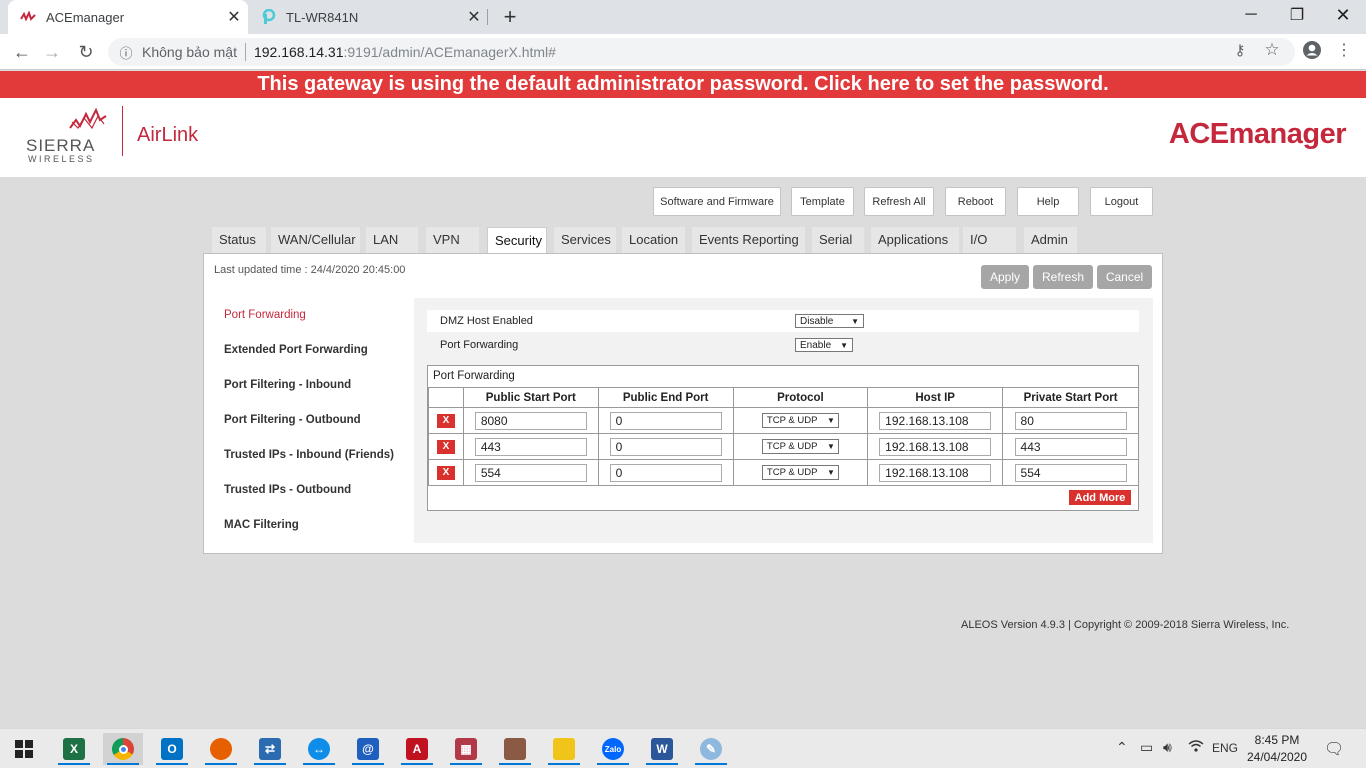 This screenshot has width=1366, height=768. Describe the element at coordinates (52, 52) in the screenshot. I see `forward-icon: →` at that location.